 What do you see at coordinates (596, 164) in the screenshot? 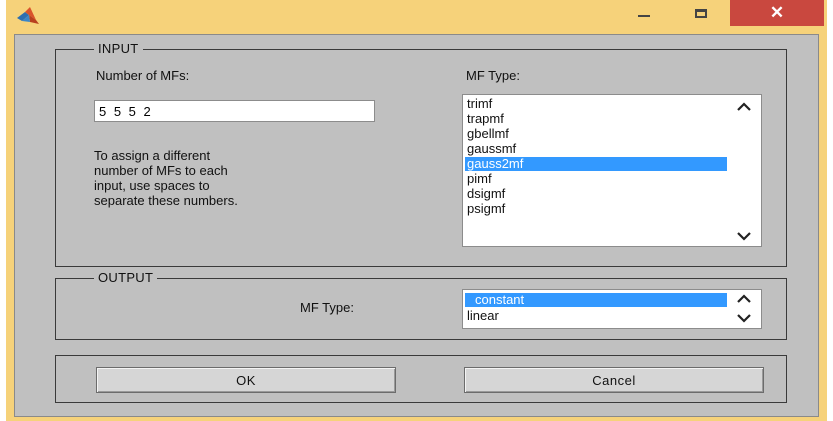
I see `list-item-gauss2mf: gauss2mf` at bounding box center [596, 164].